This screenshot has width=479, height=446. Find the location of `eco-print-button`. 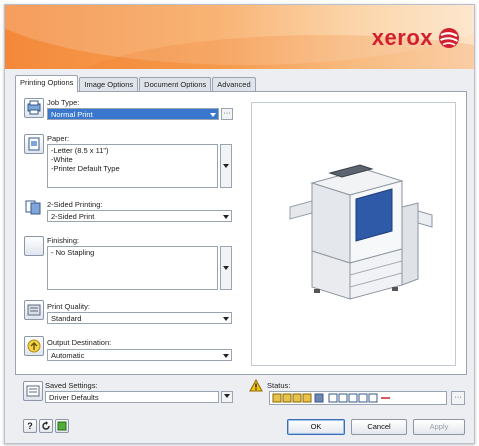

eco-print-button is located at coordinates (62, 426).